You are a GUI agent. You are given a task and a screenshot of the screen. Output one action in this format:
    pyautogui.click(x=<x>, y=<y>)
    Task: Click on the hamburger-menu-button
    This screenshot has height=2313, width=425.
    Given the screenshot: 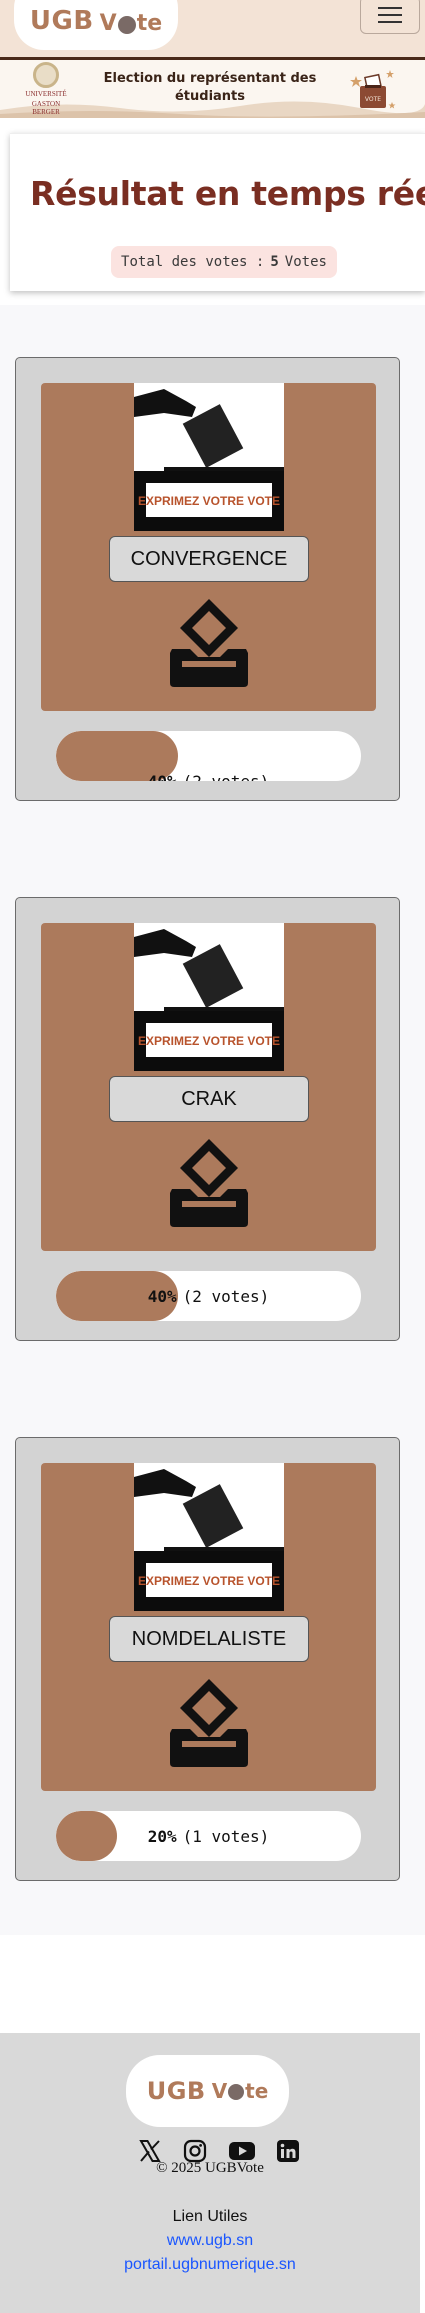 What is the action you would take?
    pyautogui.click(x=390, y=17)
    